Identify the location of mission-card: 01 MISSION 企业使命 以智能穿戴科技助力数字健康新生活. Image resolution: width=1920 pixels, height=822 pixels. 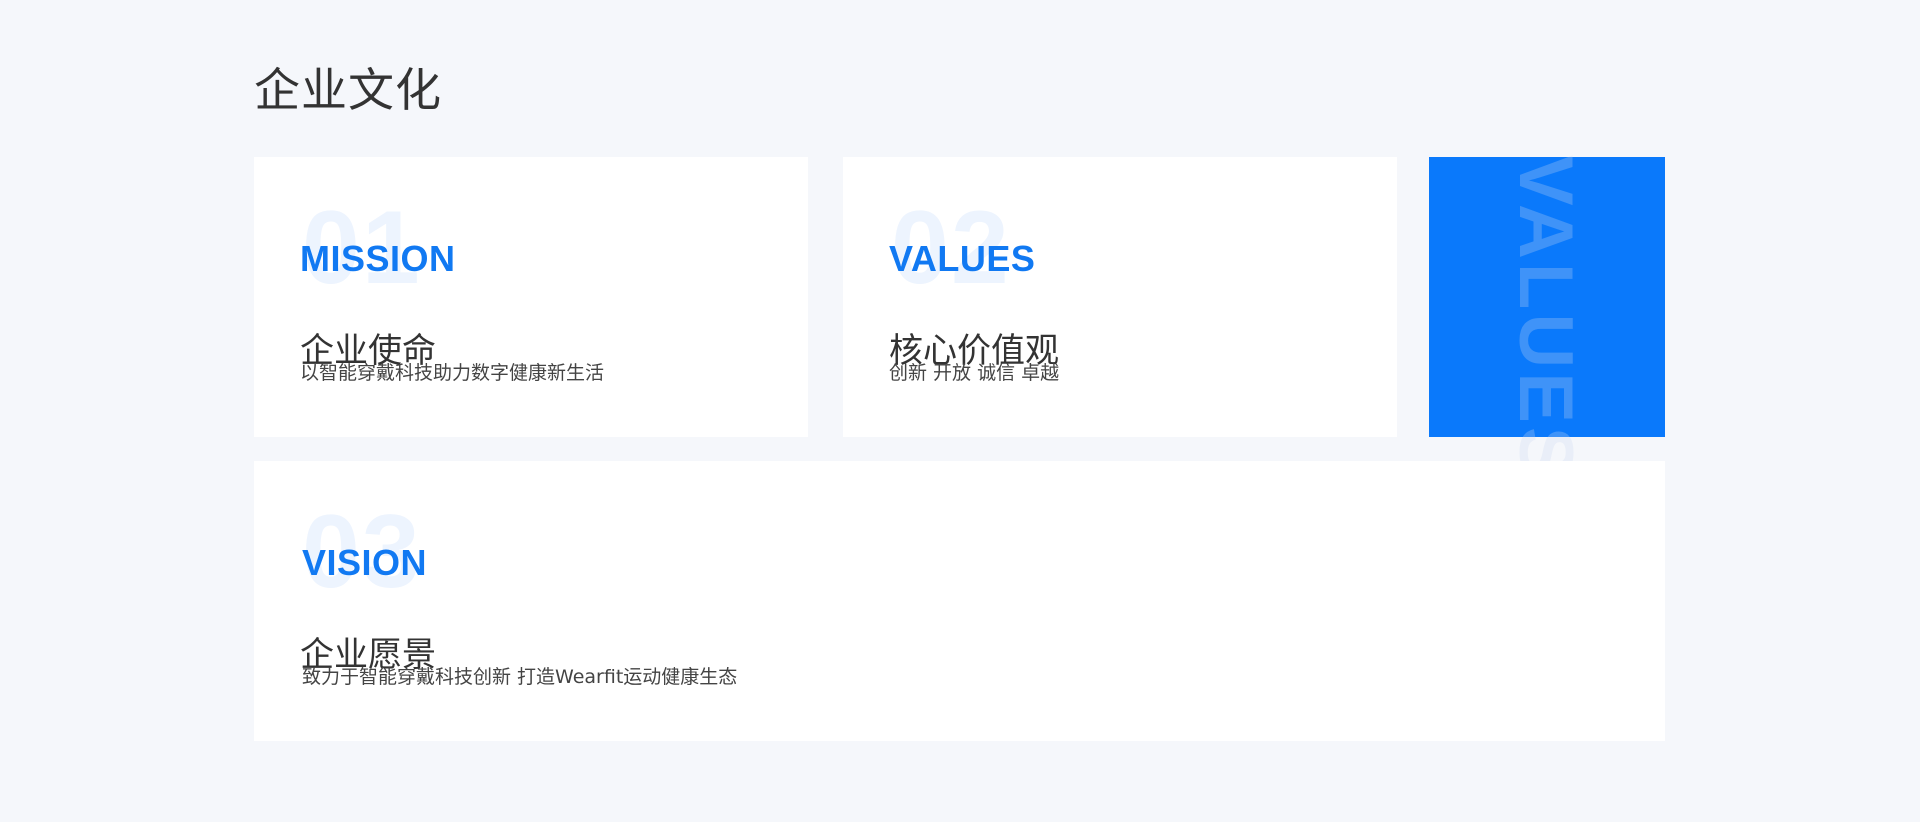
(531, 297).